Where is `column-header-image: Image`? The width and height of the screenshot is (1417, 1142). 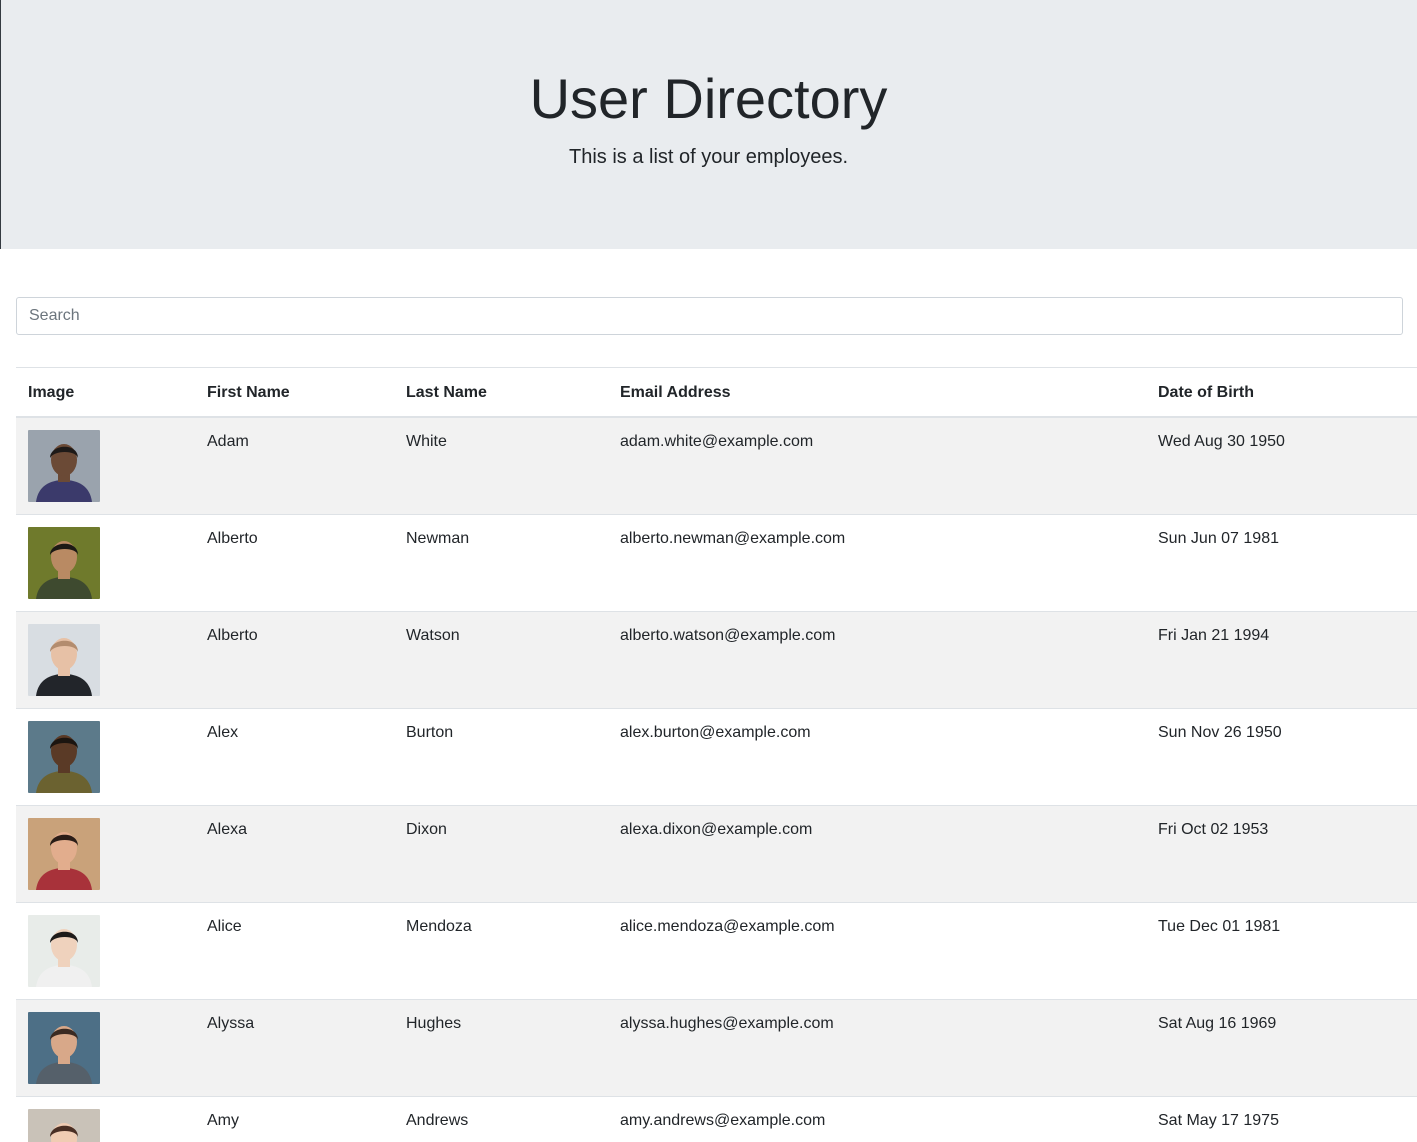 column-header-image: Image is located at coordinates (105, 392).